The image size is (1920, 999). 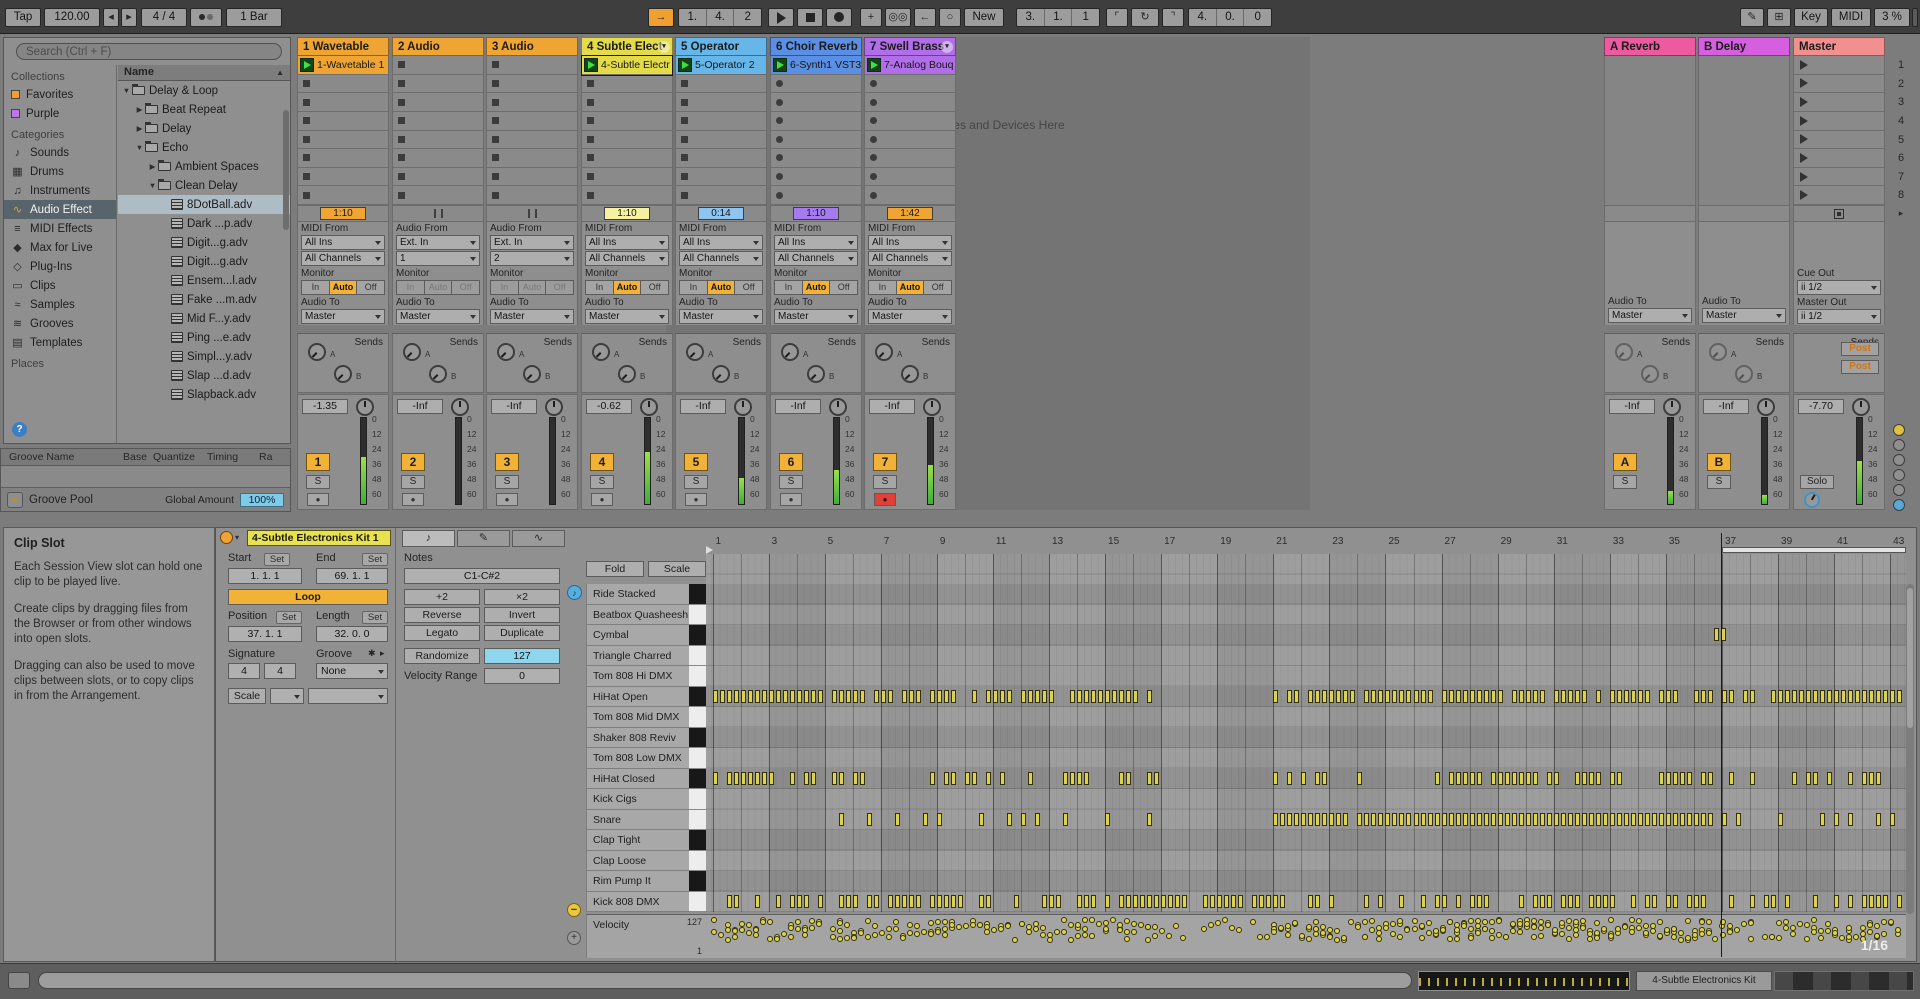 What do you see at coordinates (699, 951) in the screenshot?
I see `velocity-min-value: 1` at bounding box center [699, 951].